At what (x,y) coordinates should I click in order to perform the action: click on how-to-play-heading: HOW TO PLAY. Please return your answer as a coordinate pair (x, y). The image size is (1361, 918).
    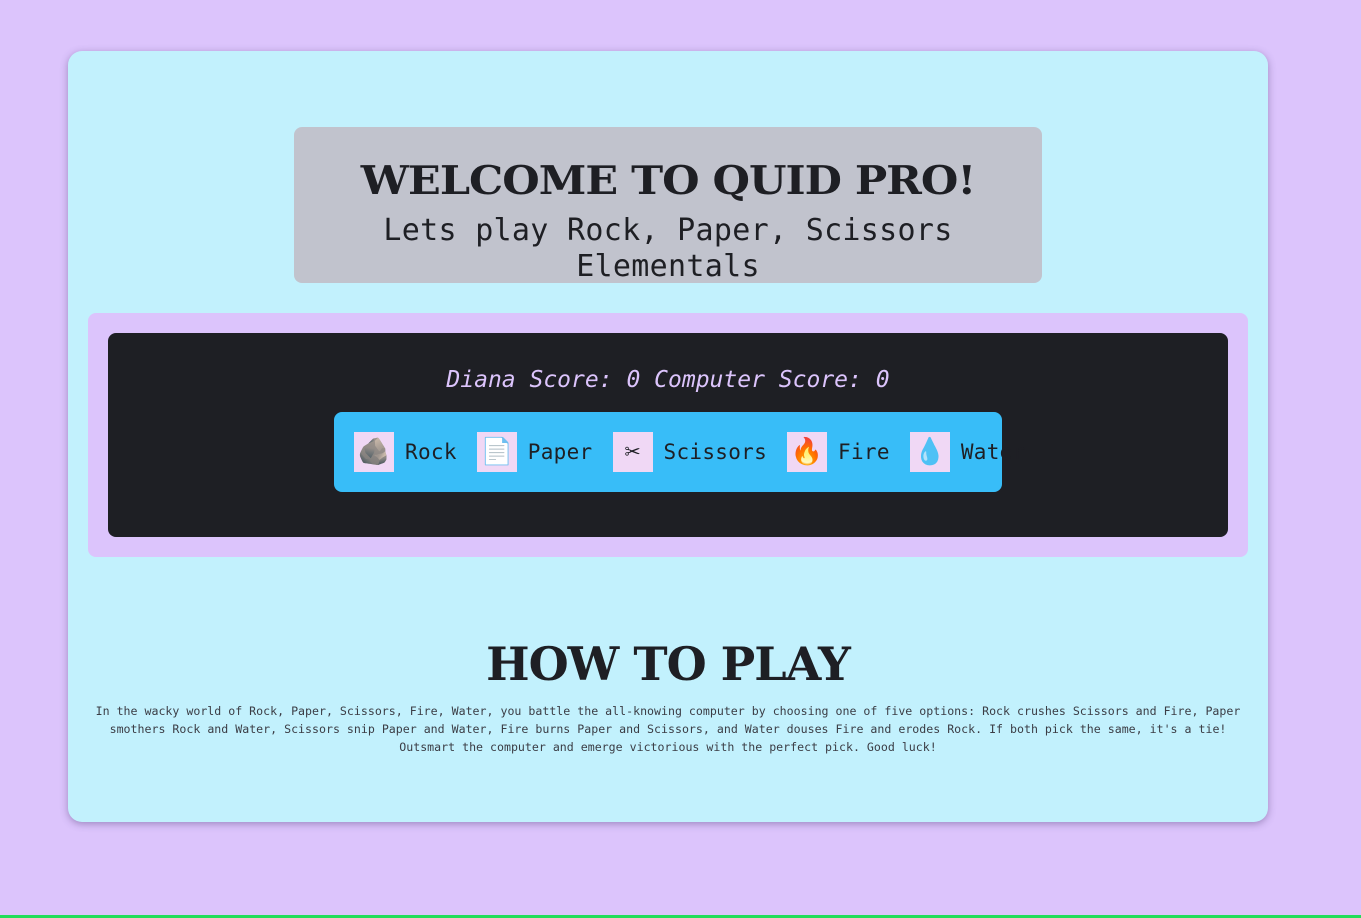
    Looking at the image, I should click on (668, 664).